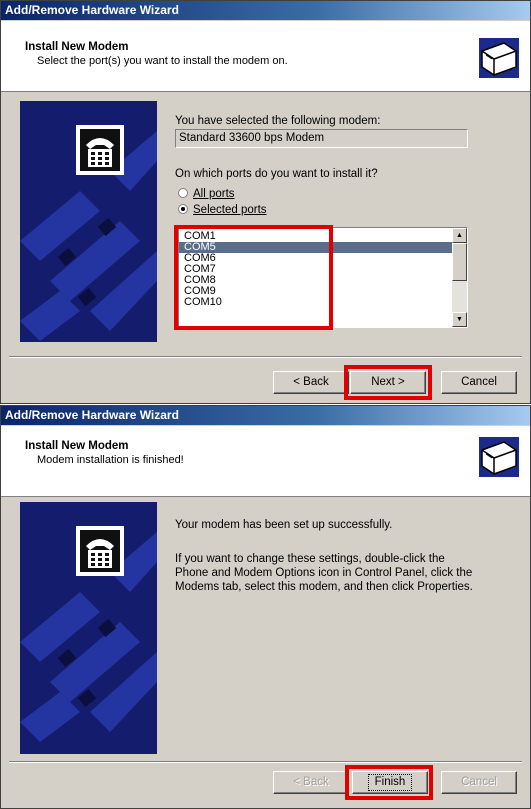 This screenshot has width=531, height=809. I want to click on port-item-com7: COM7, so click(316, 269).